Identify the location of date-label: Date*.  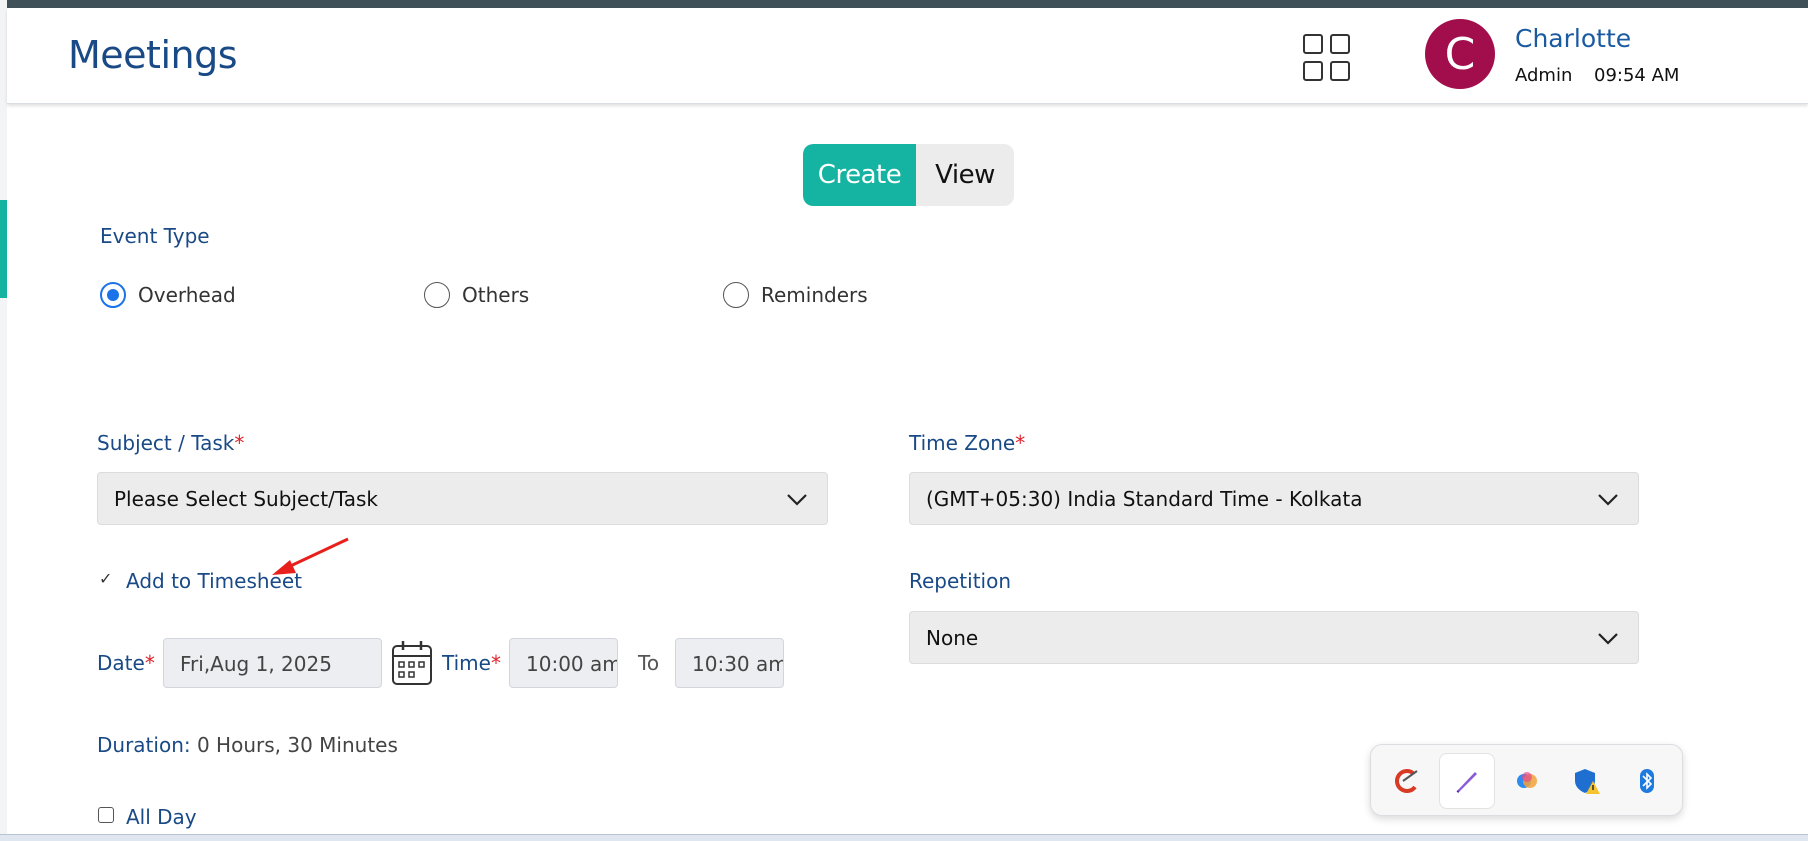
(126, 663).